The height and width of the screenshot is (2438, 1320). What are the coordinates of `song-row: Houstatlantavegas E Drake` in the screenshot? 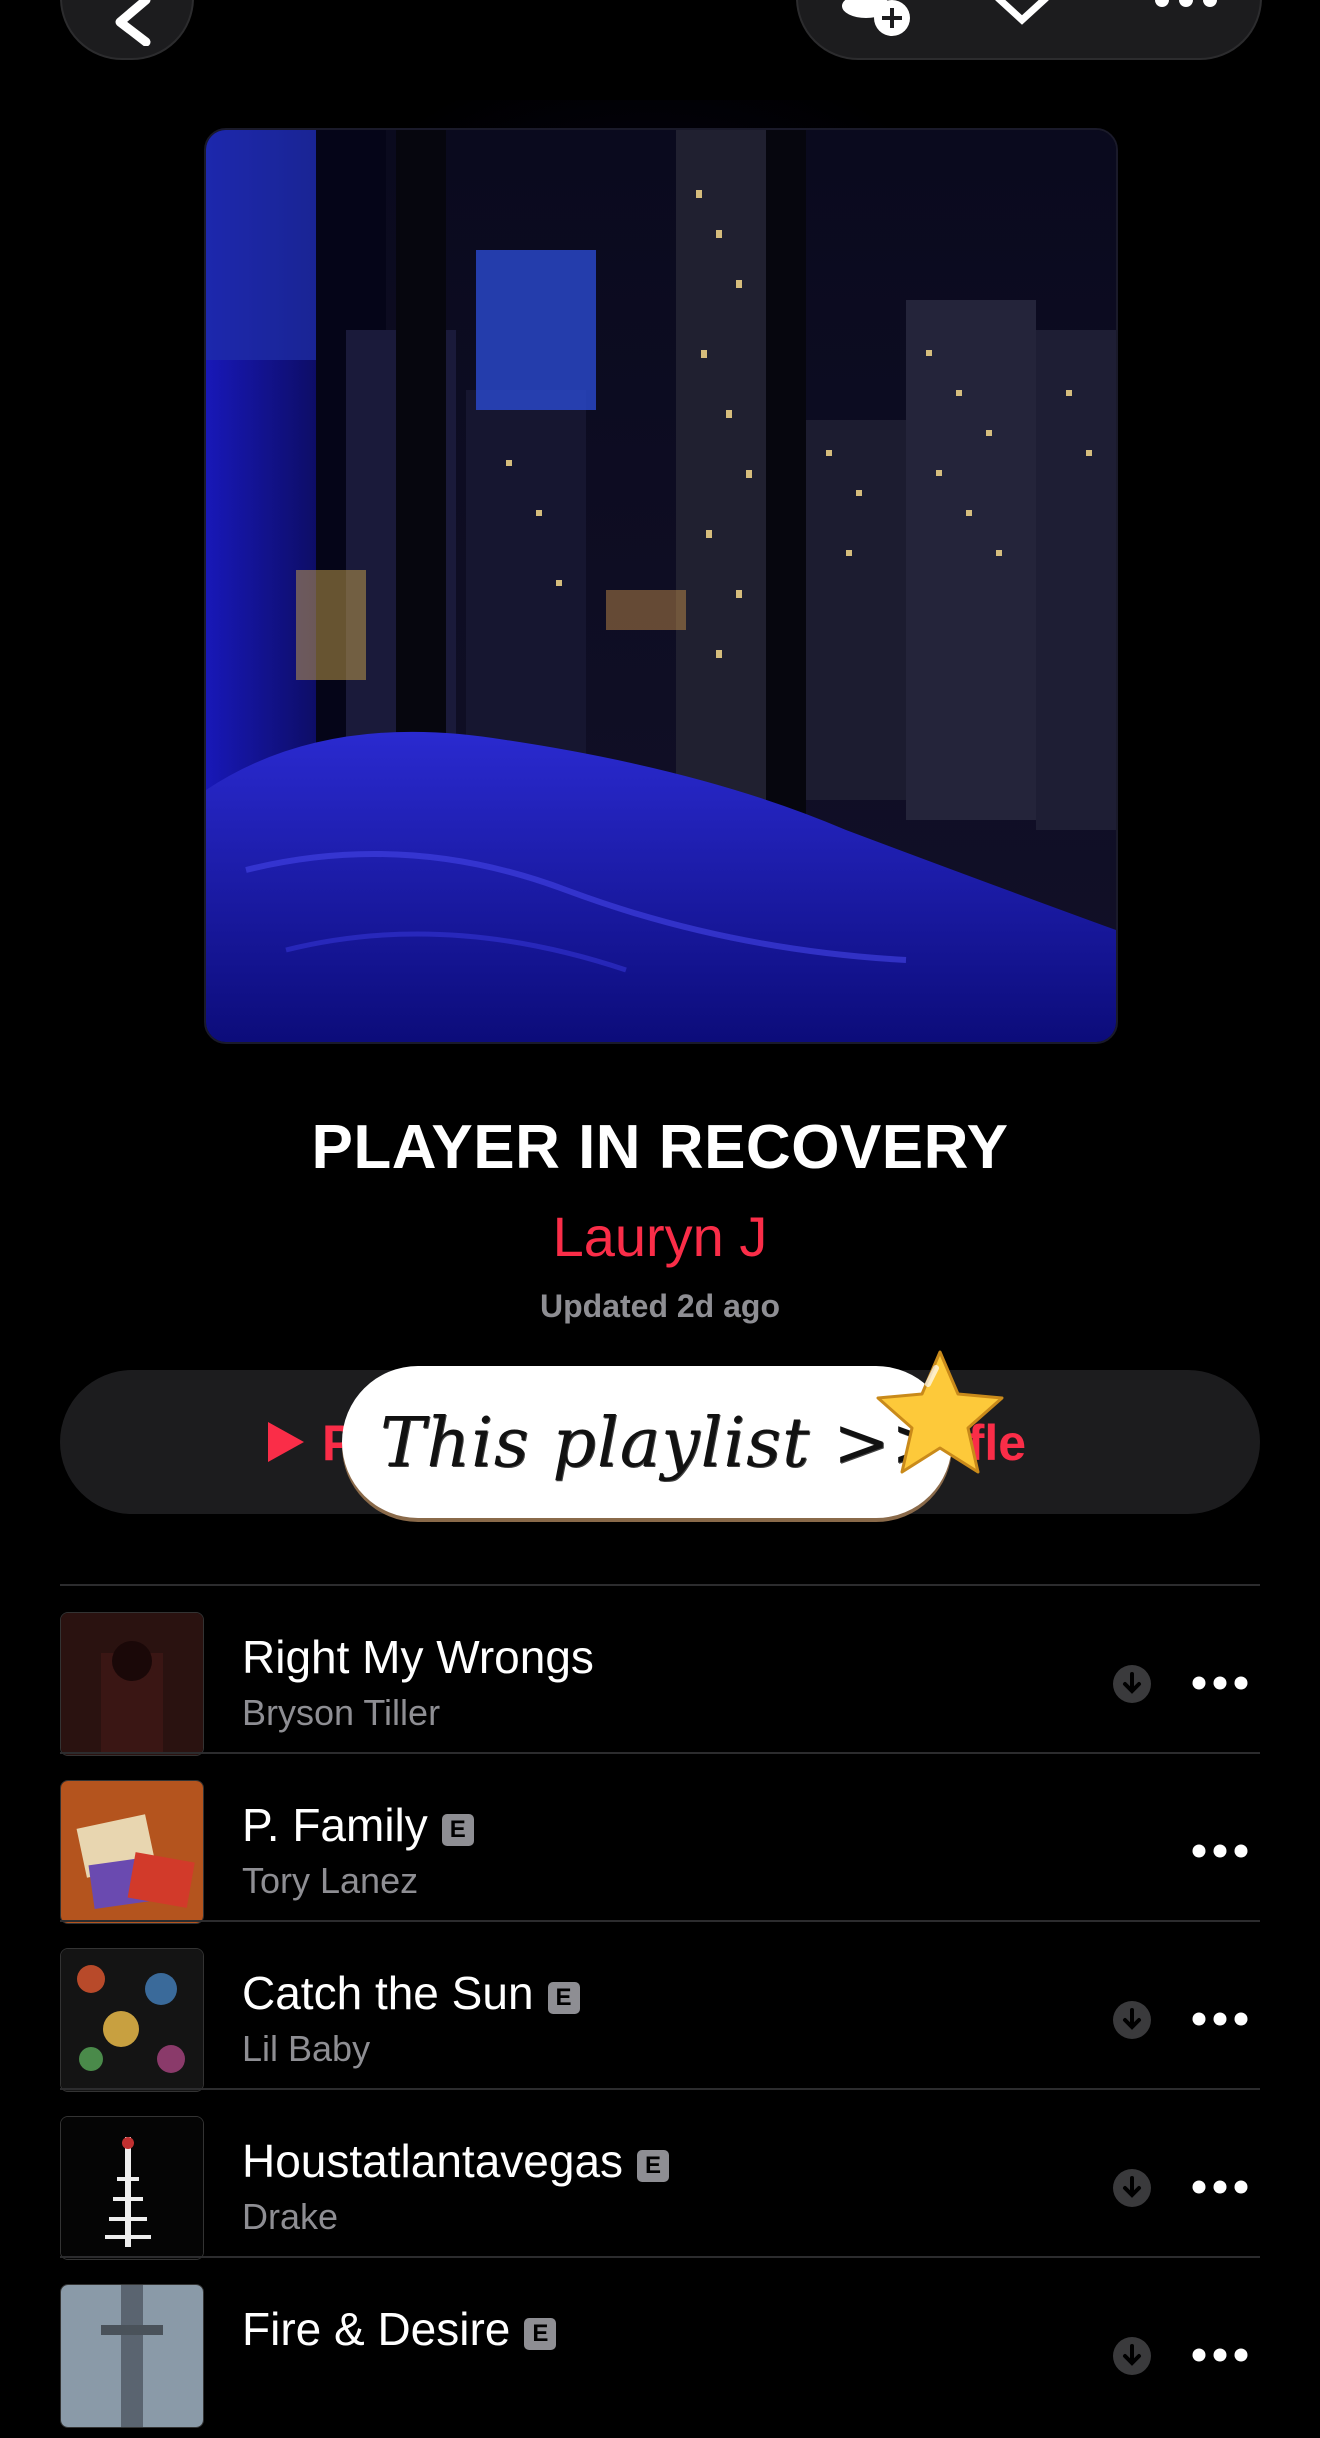 It's located at (660, 2186).